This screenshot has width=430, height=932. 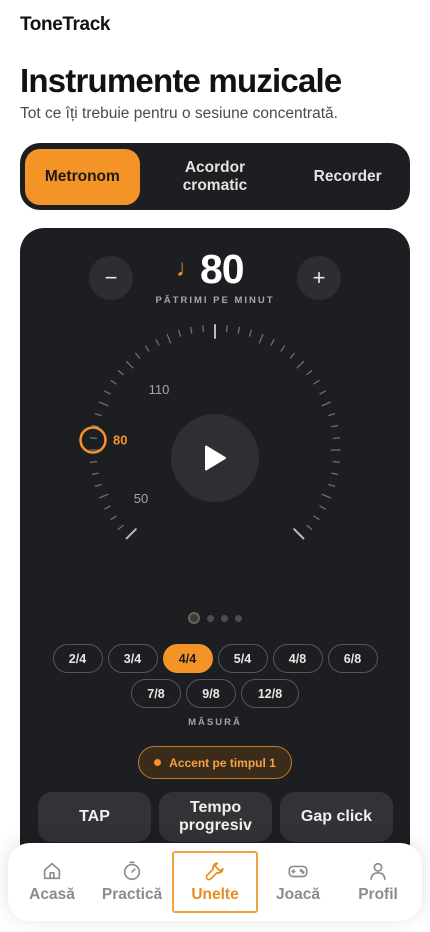 I want to click on dial-label-50: 50, so click(x=141, y=498).